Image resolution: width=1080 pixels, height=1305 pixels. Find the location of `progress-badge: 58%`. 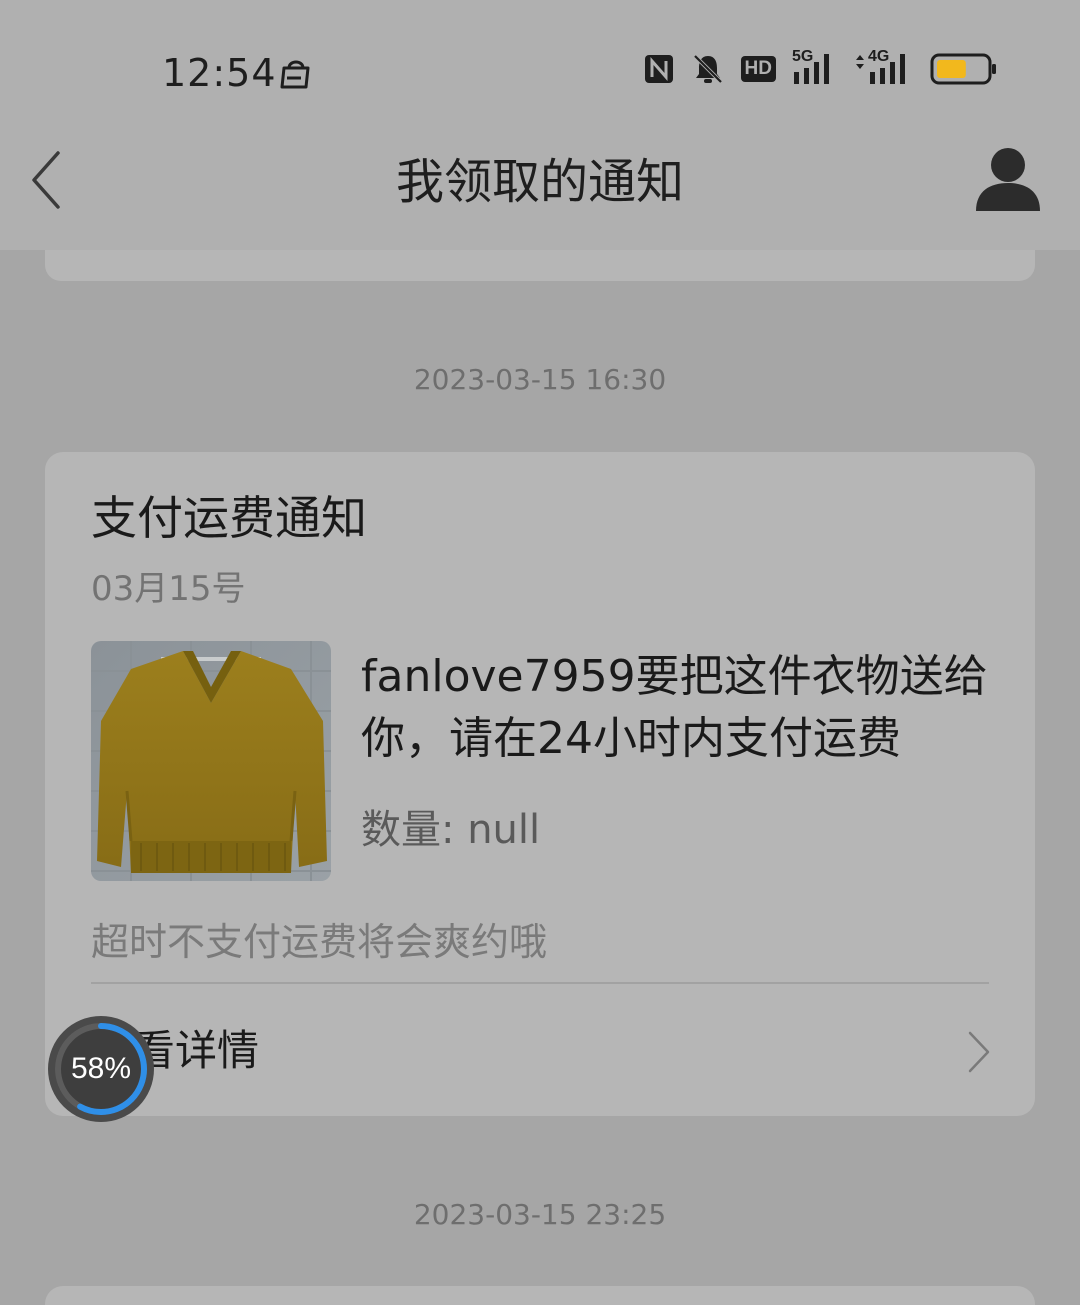

progress-badge: 58% is located at coordinates (101, 1069).